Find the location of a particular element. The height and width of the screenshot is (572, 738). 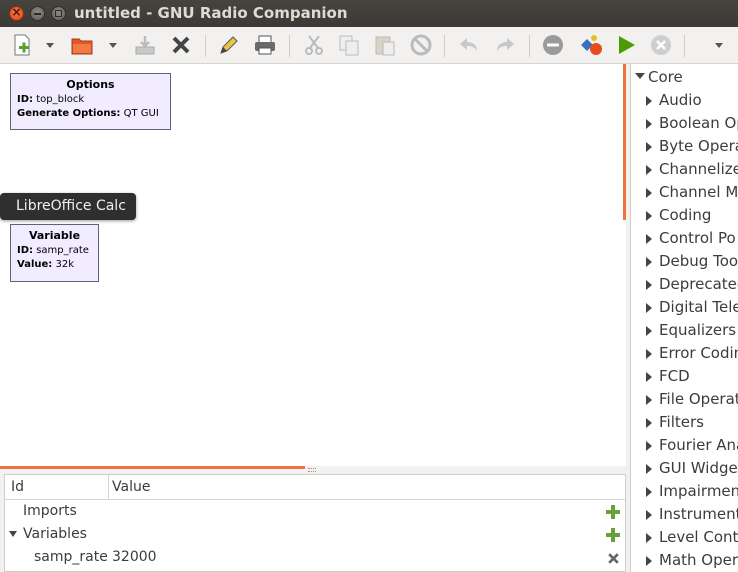

execute-button is located at coordinates (626, 45).